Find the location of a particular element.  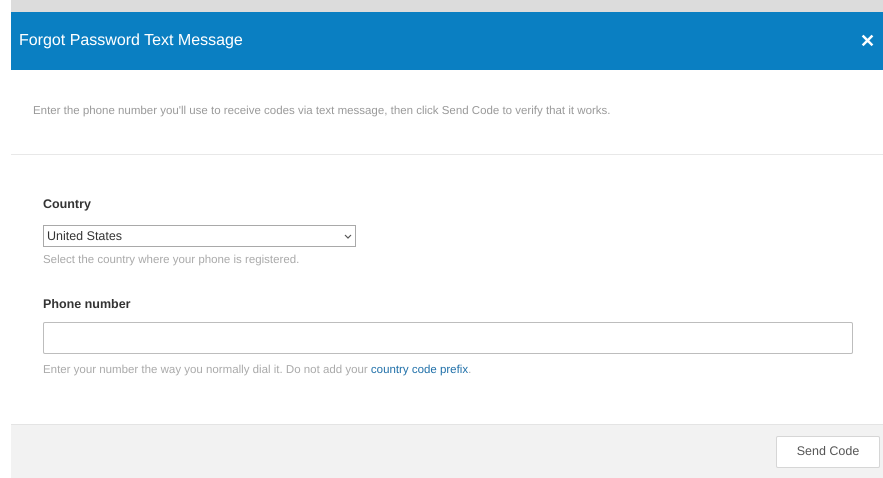

country-select: United States is located at coordinates (199, 236).